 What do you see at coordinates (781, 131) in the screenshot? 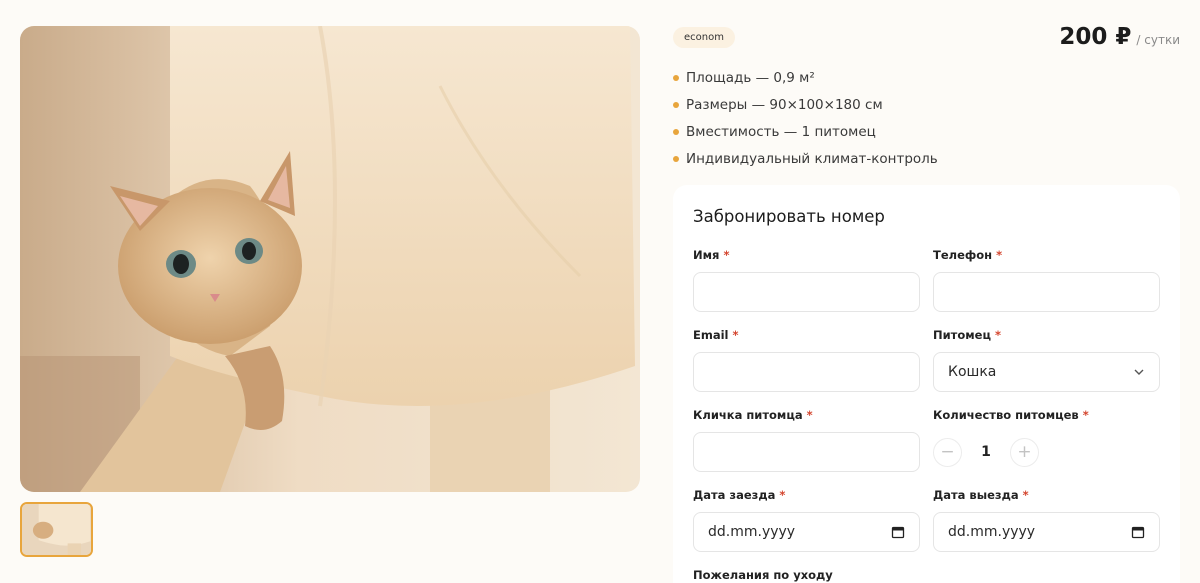
I see `feature-text: Вместимость — 1 питомец` at bounding box center [781, 131].